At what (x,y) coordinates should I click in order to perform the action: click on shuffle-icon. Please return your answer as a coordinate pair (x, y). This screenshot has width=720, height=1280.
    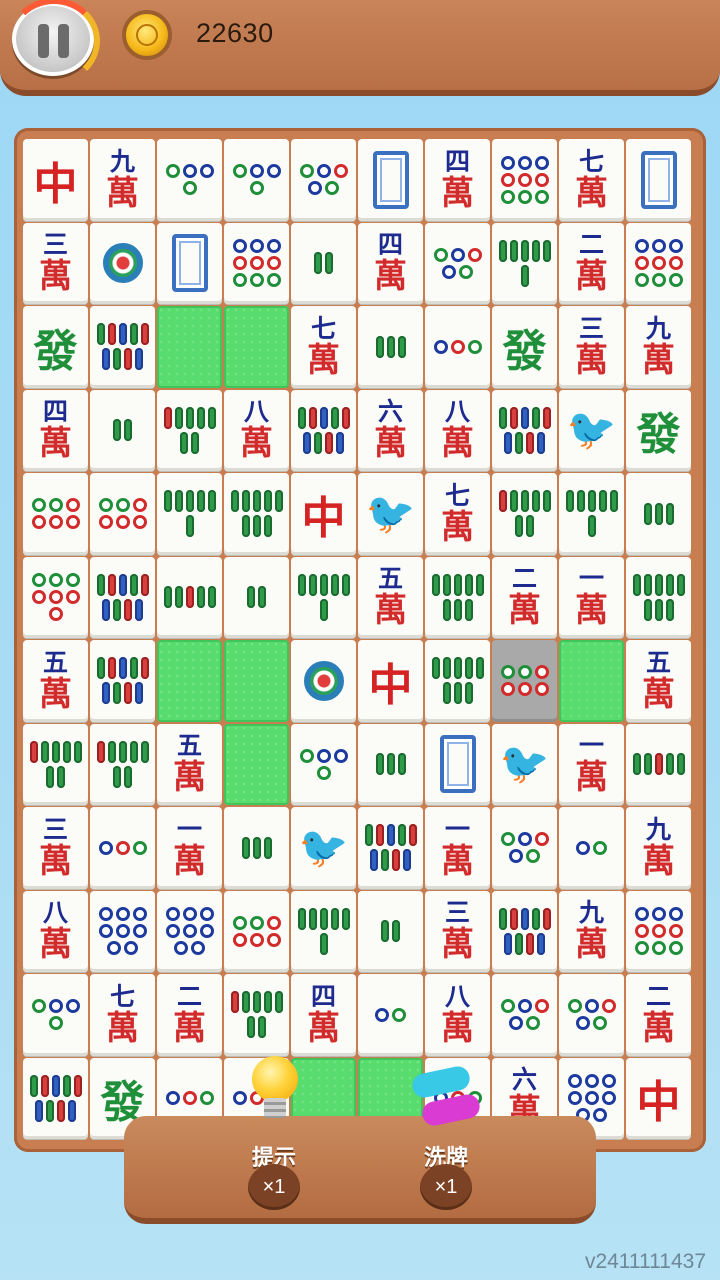
    Looking at the image, I should click on (446, 1096).